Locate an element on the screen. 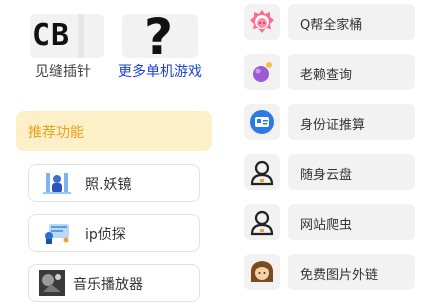 The height and width of the screenshot is (307, 446). feature-button-mirror: 照.妖镜 is located at coordinates (114, 183).